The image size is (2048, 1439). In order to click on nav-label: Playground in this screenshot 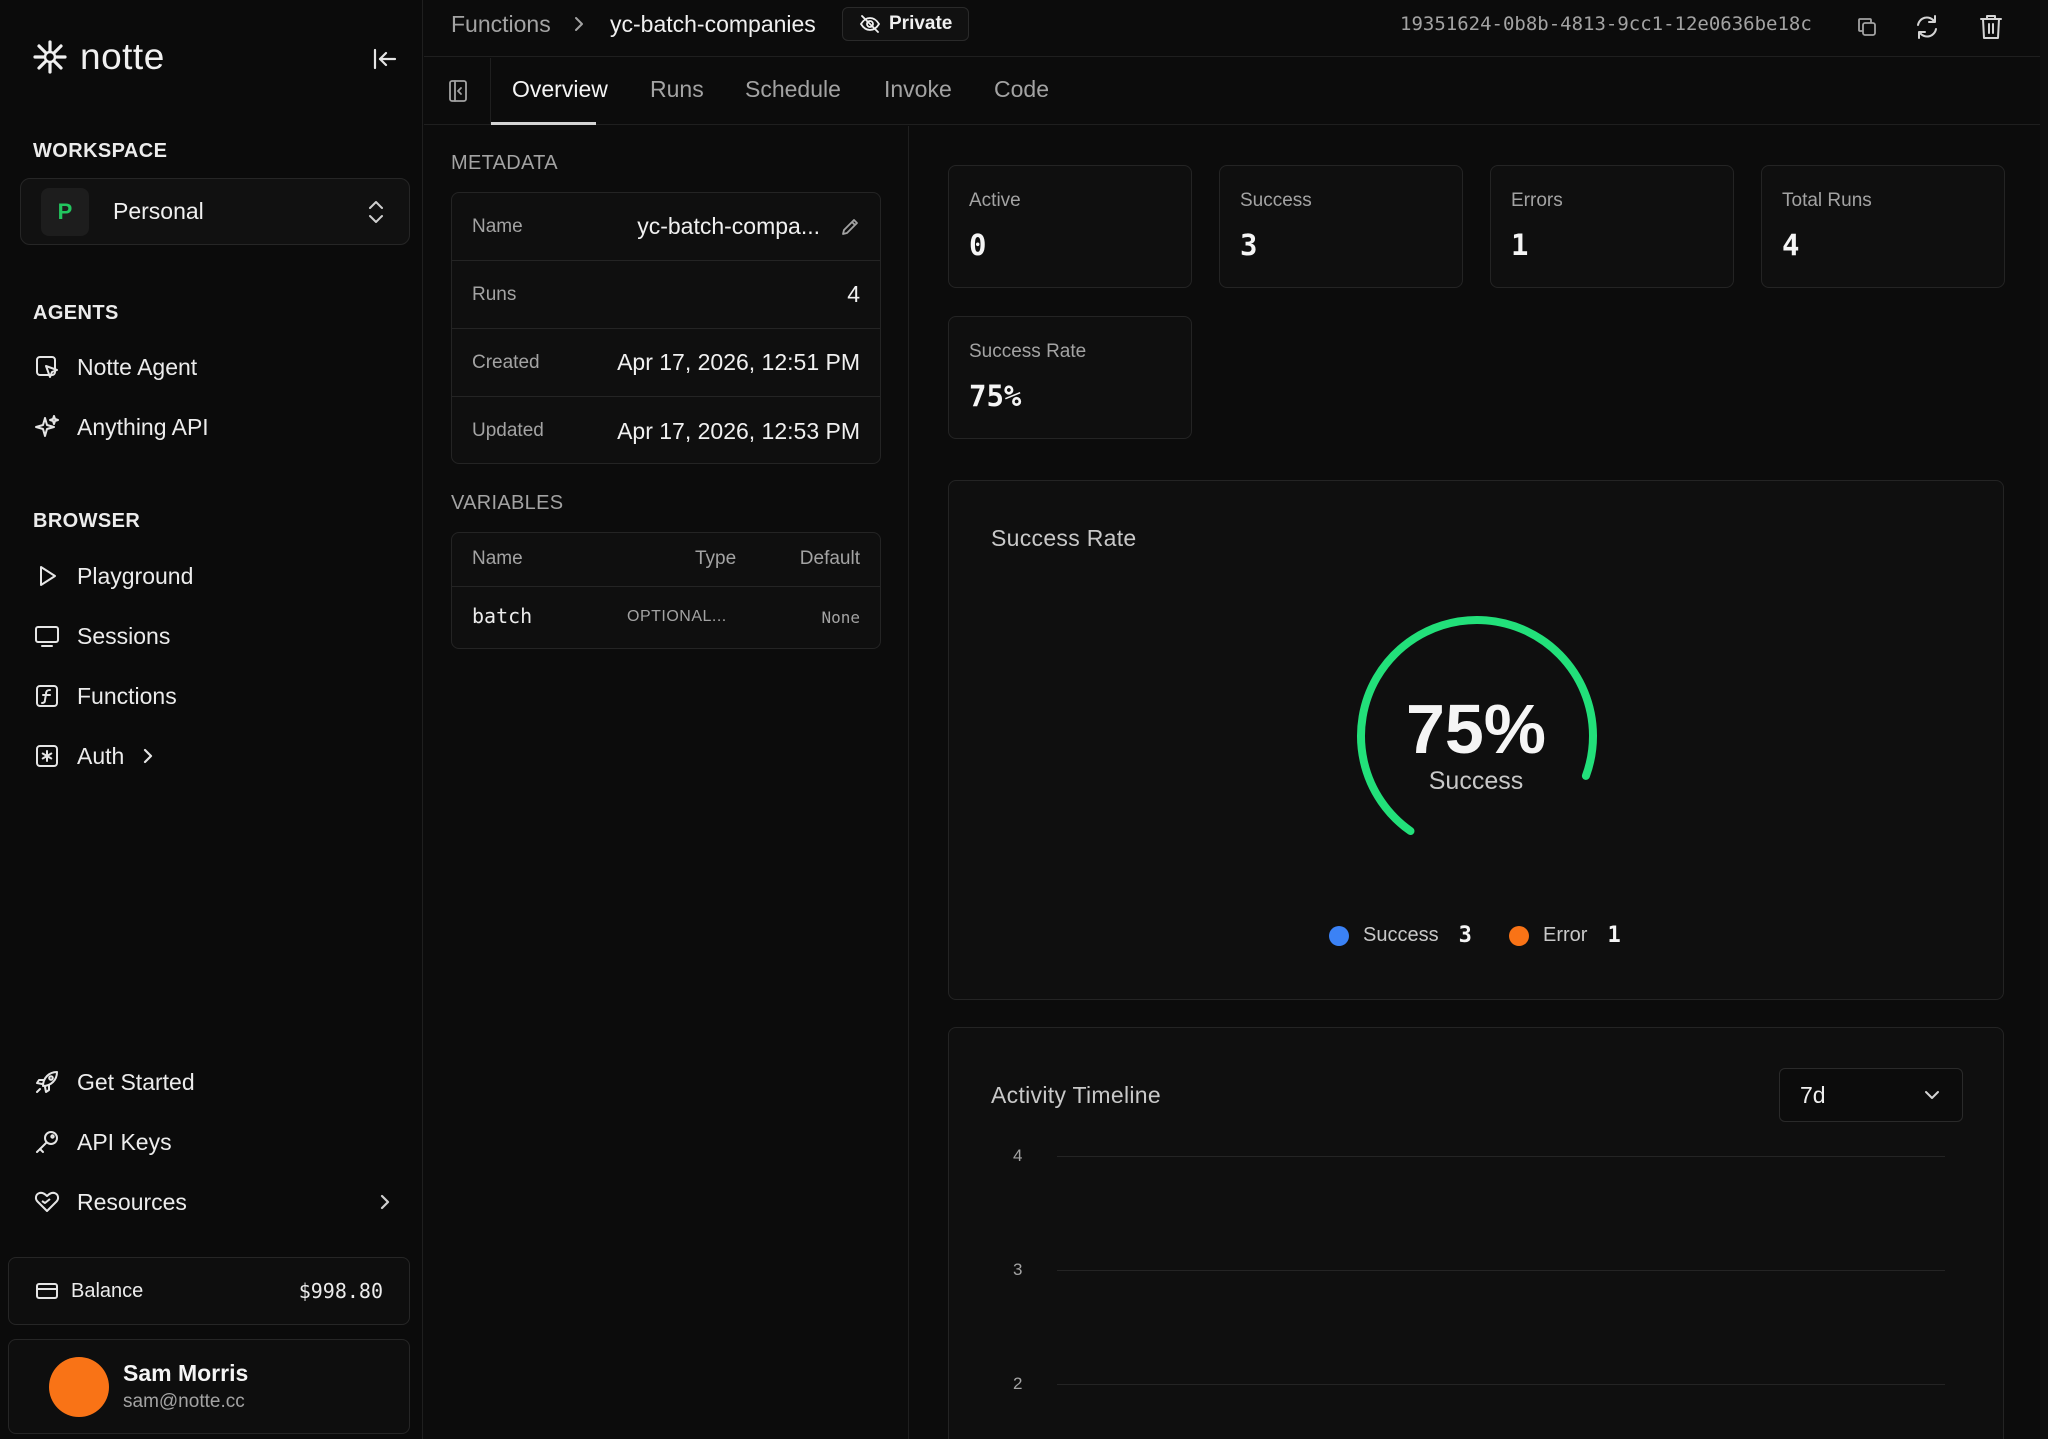, I will do `click(135, 575)`.